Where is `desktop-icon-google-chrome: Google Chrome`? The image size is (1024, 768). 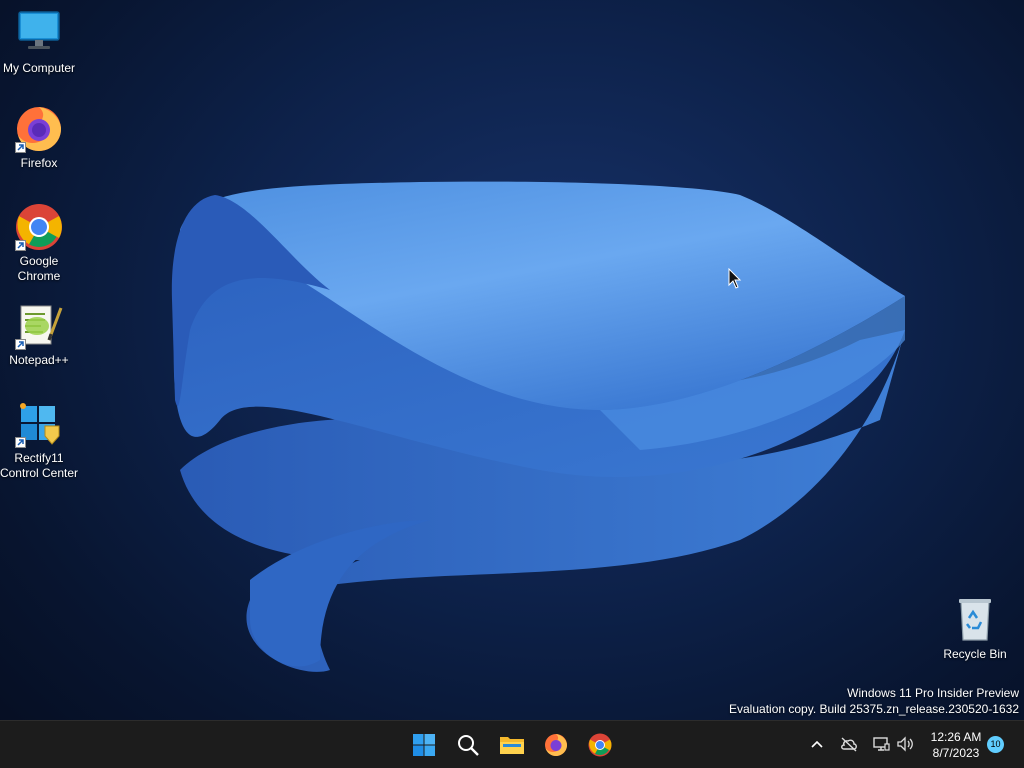 desktop-icon-google-chrome: Google Chrome is located at coordinates (39, 243).